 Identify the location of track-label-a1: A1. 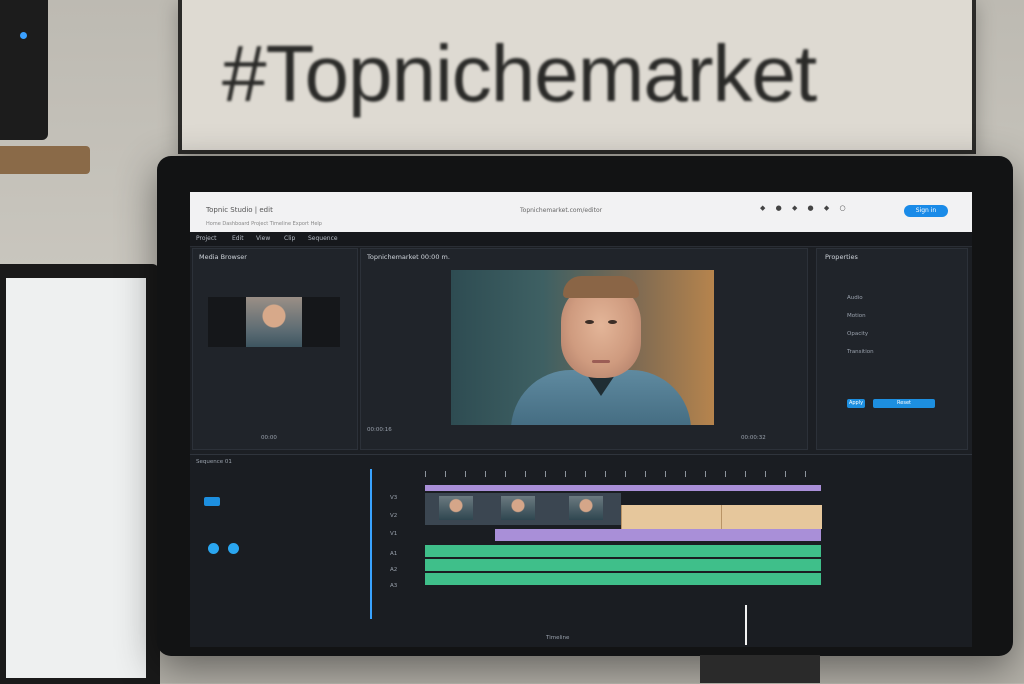
(394, 554).